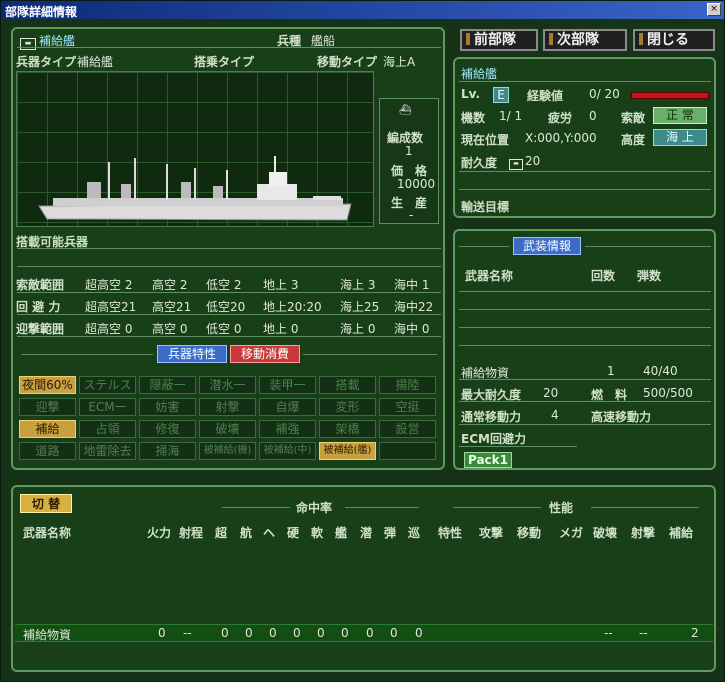  I want to click on formation-value: 1, so click(409, 151).